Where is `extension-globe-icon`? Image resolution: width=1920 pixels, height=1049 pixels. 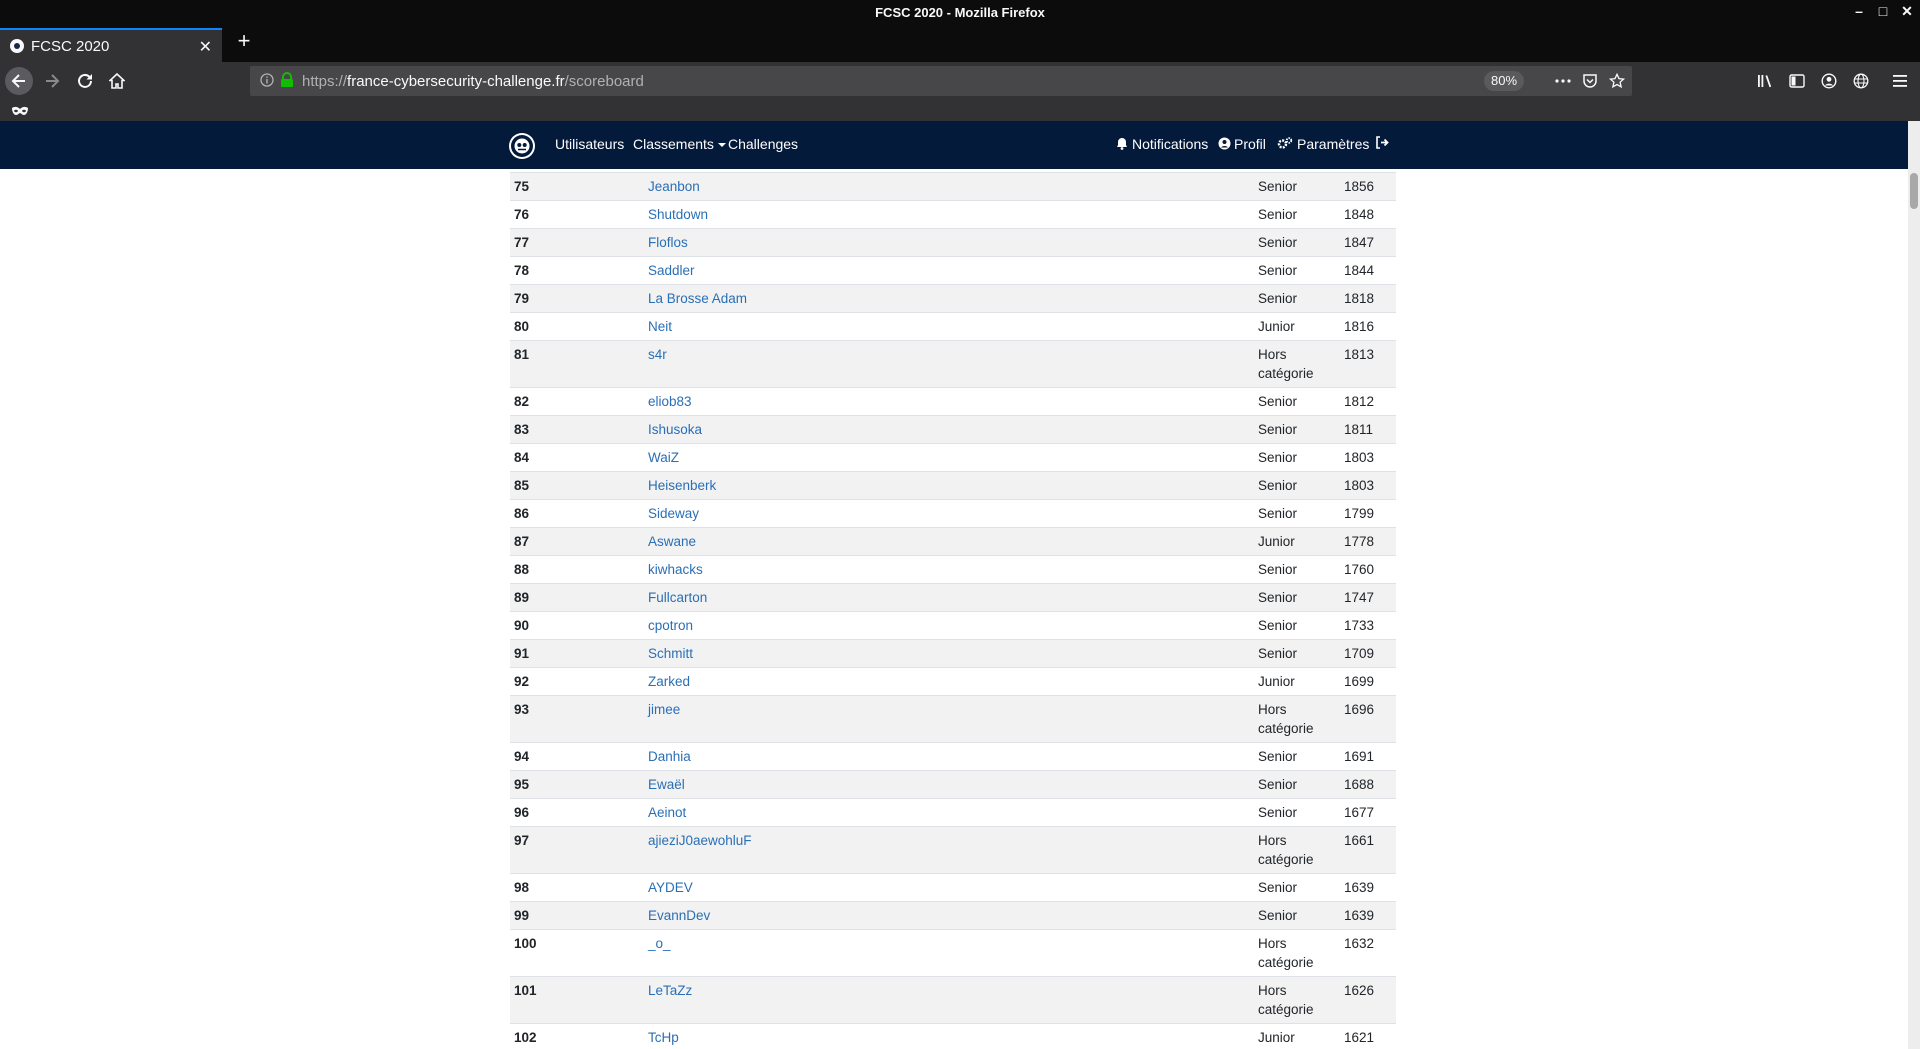
extension-globe-icon is located at coordinates (1861, 81).